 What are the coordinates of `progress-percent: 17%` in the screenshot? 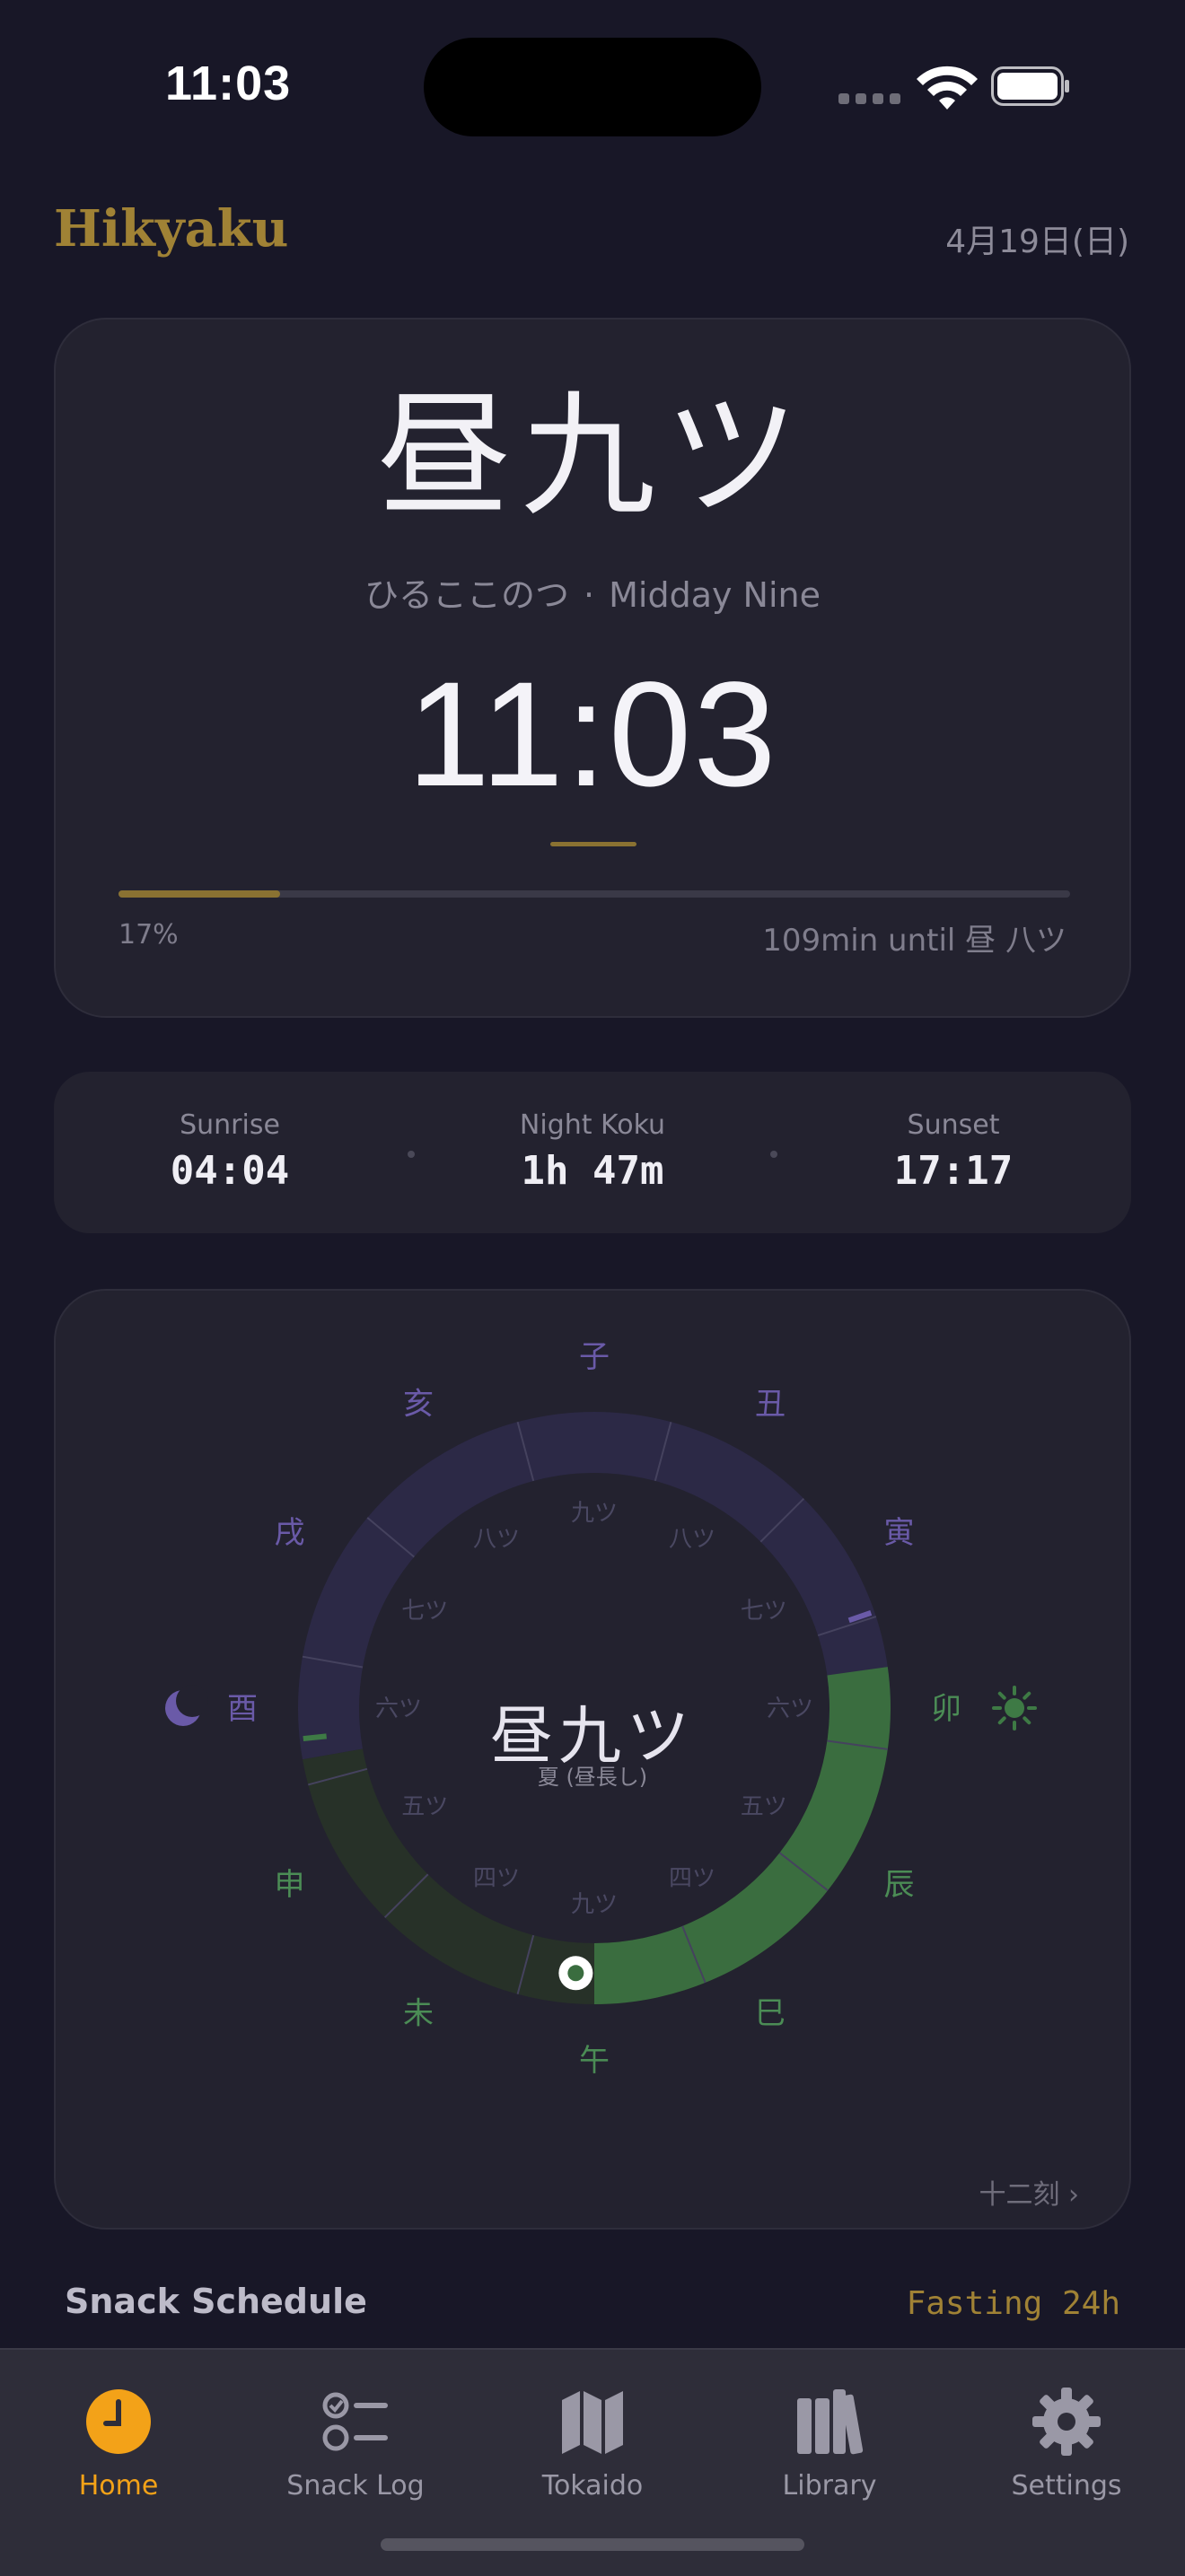 It's located at (148, 935).